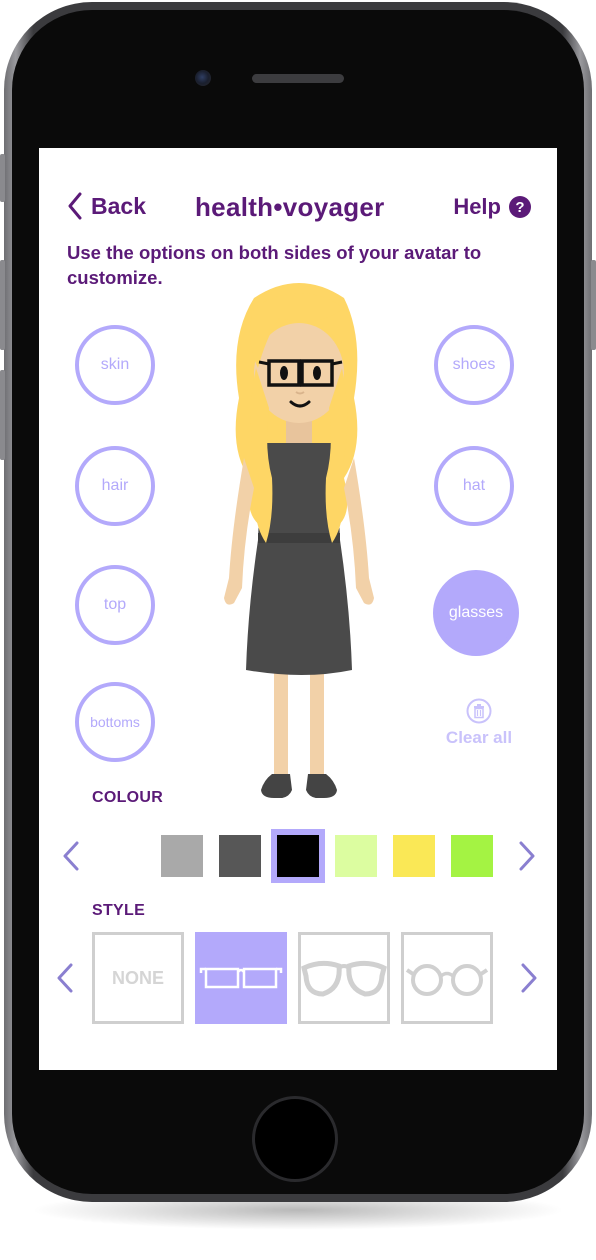  Describe the element at coordinates (317, 373) in the screenshot. I see `avatar-right-eye` at that location.